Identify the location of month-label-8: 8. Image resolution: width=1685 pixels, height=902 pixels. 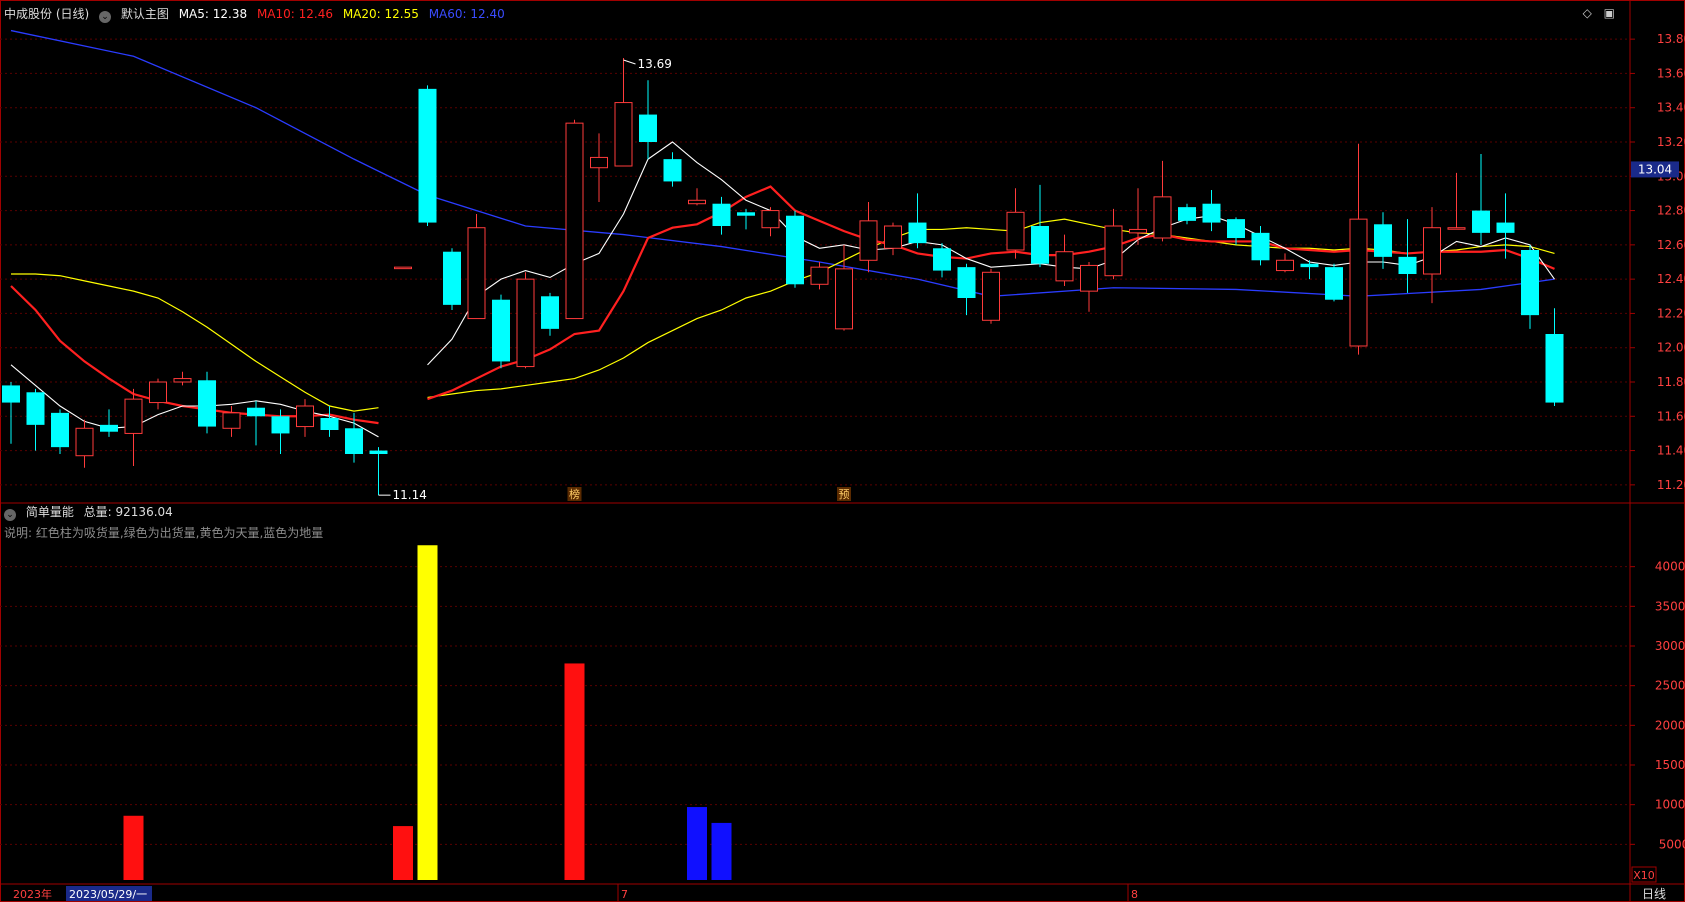
(1134, 894).